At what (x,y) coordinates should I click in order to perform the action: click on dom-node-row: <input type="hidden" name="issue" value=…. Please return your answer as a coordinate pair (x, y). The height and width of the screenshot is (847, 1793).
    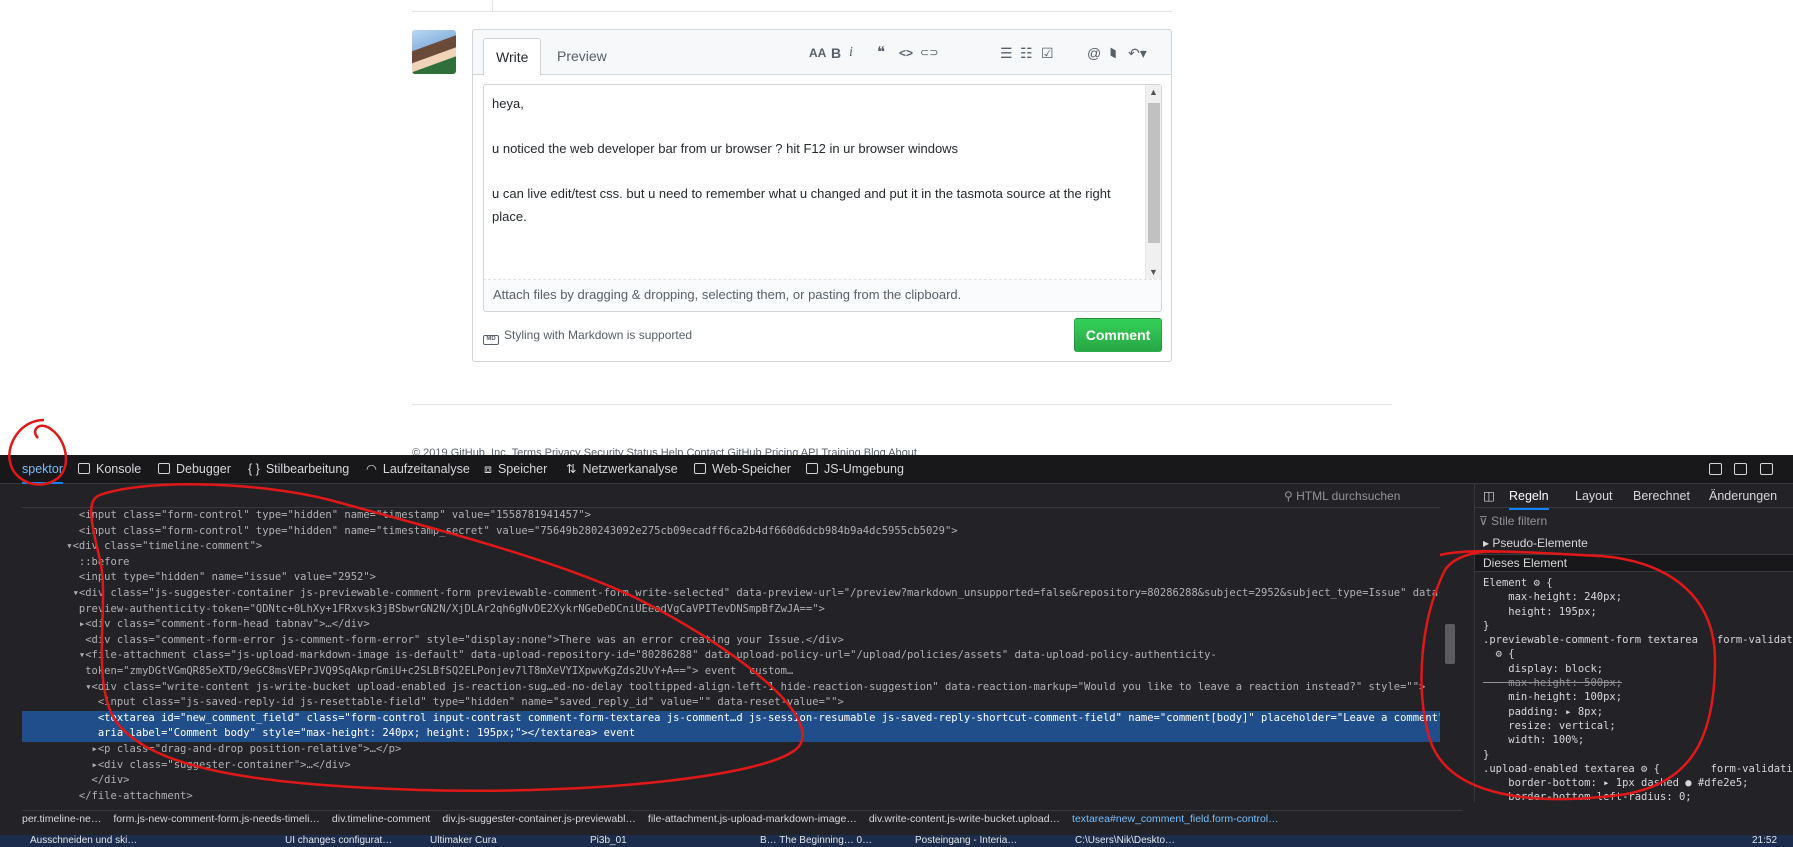
    Looking at the image, I should click on (742, 578).